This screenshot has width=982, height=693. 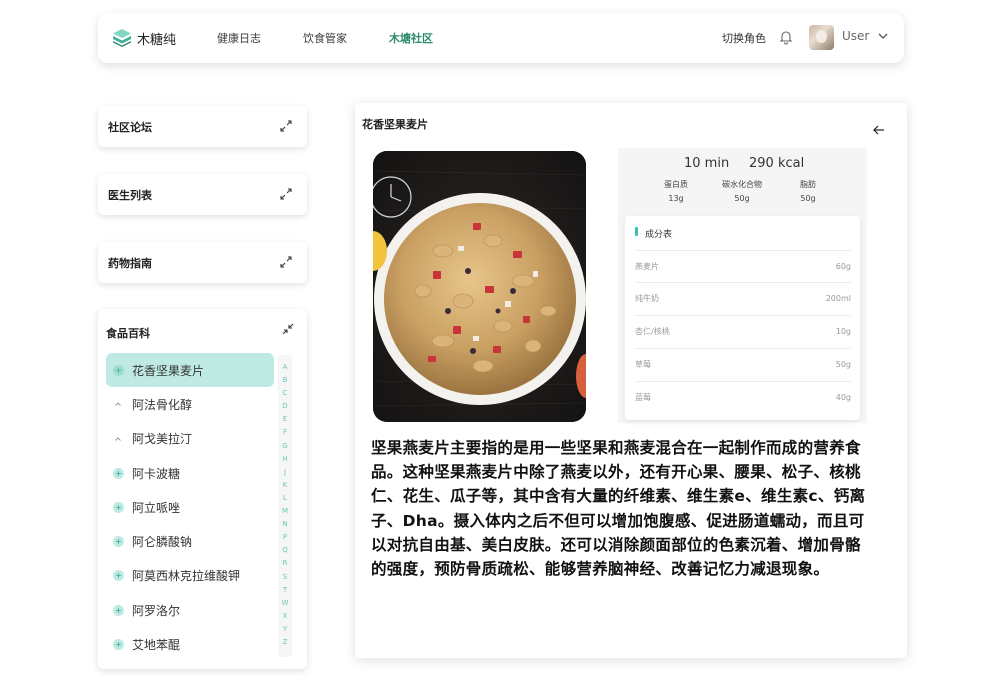 I want to click on alphabet-letter: K, so click(x=285, y=485).